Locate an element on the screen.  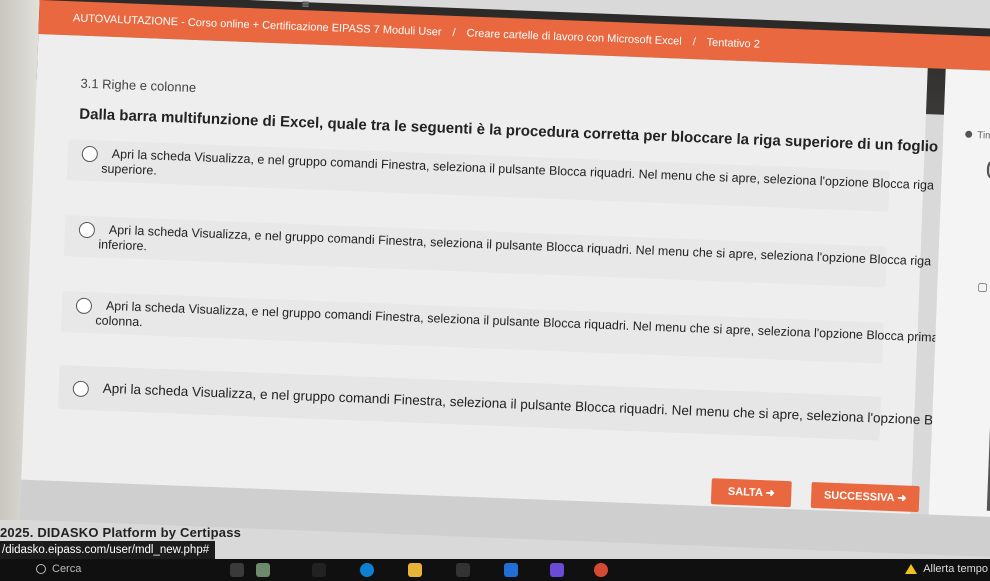
breadcrumb-attempt: Tentativo 2 is located at coordinates (733, 43).